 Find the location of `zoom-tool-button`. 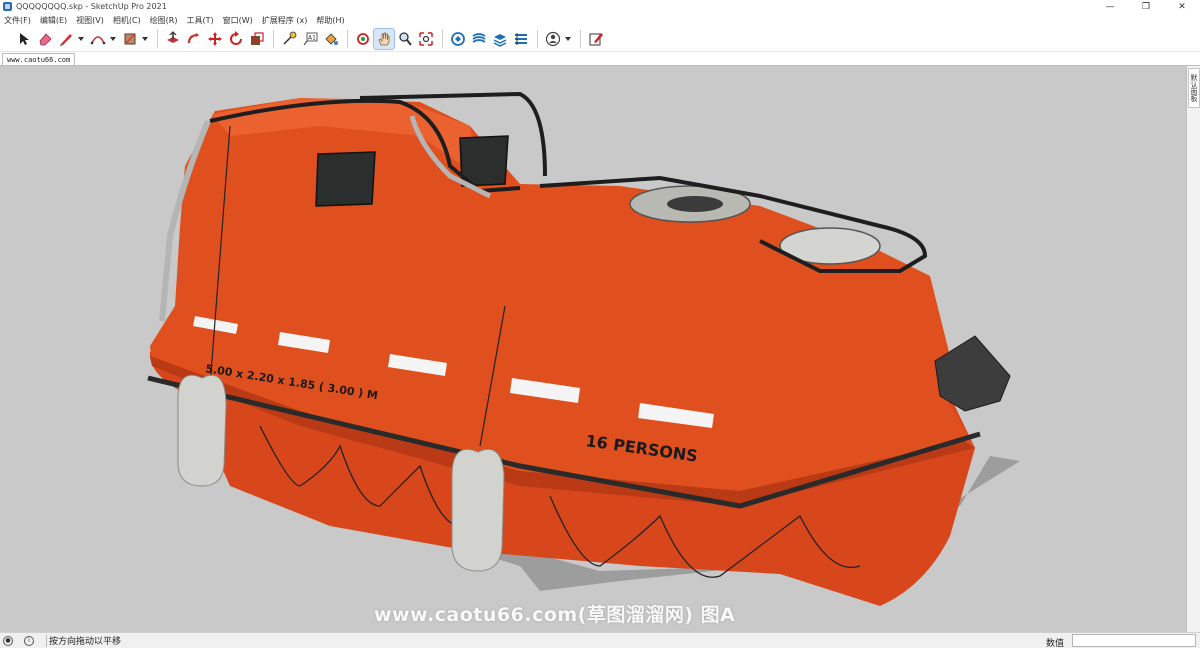

zoom-tool-button is located at coordinates (405, 39).